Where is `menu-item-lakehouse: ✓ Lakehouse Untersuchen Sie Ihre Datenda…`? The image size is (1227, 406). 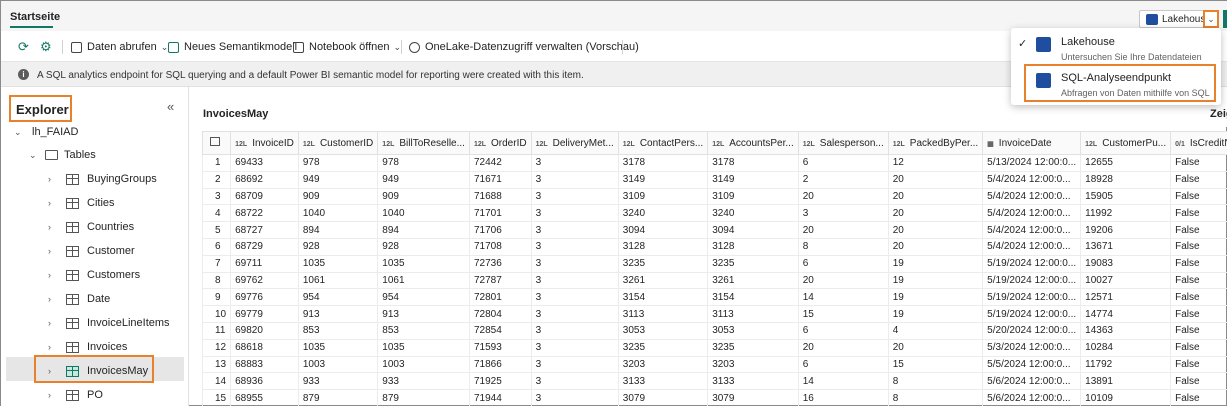 menu-item-lakehouse: ✓ Lakehouse Untersuchen Sie Ihre Datenda… is located at coordinates (1116, 47).